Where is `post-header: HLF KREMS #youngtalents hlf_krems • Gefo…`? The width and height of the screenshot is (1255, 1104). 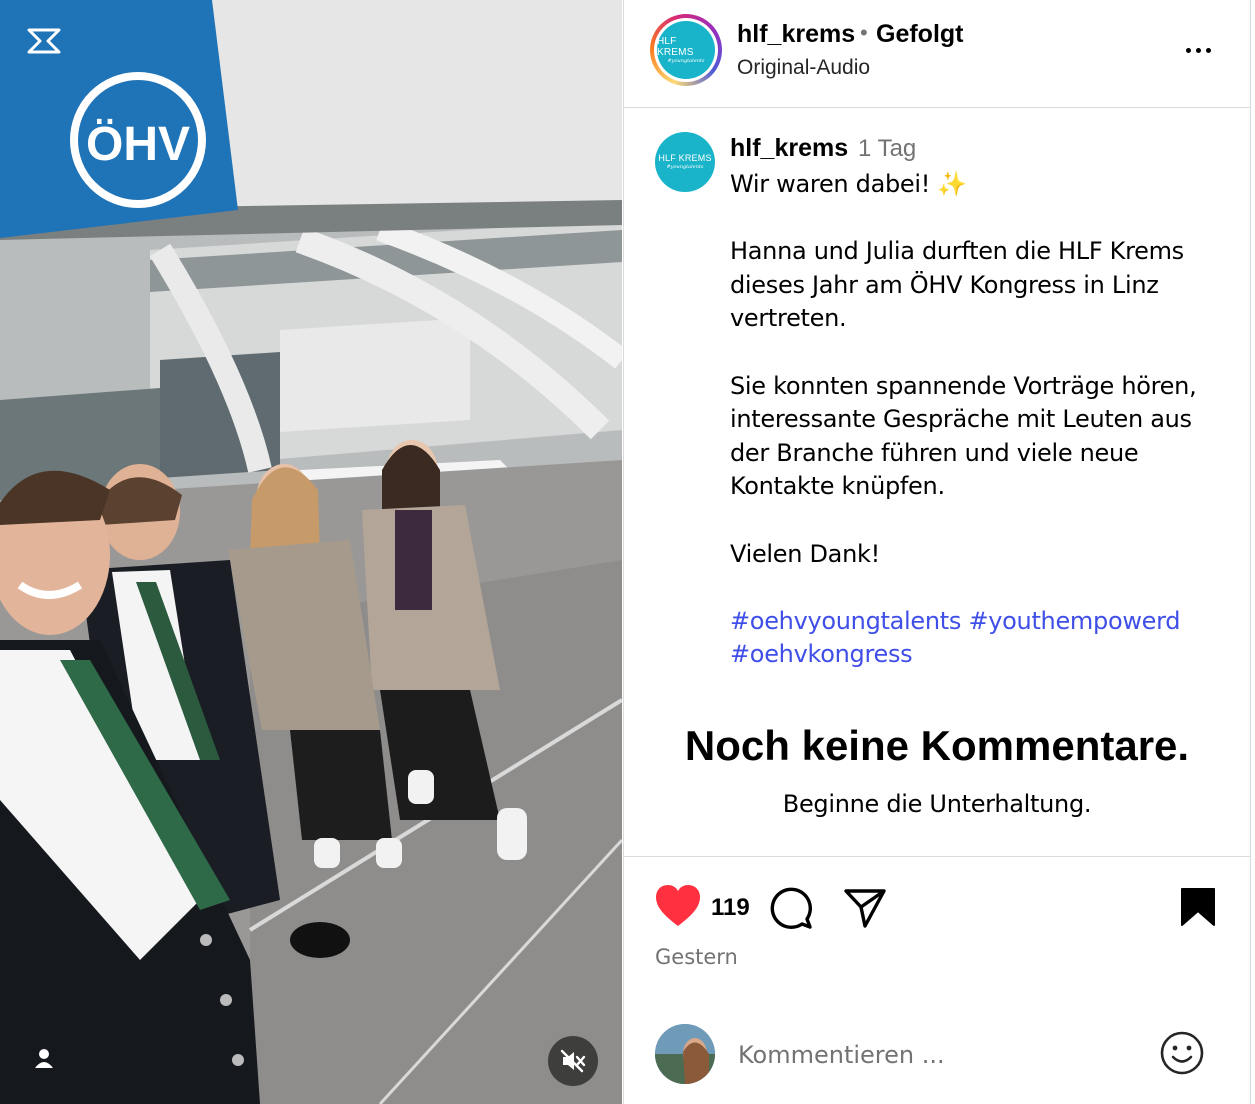 post-header: HLF KREMS #youngtalents hlf_krems • Gefo… is located at coordinates (937, 54).